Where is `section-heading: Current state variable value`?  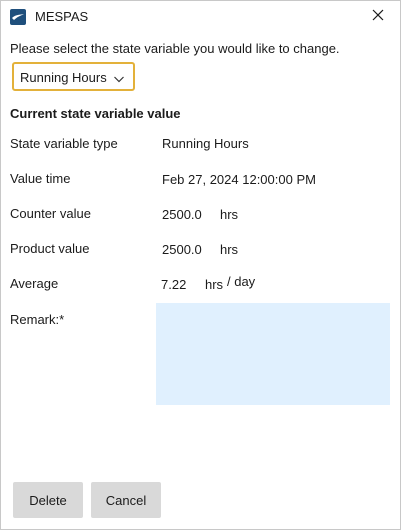 section-heading: Current state variable value is located at coordinates (95, 113).